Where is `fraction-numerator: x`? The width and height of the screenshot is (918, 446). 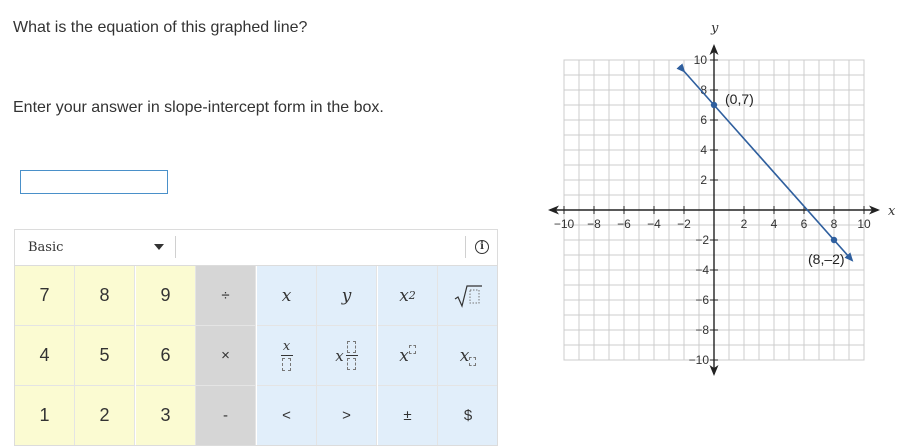
fraction-numerator: x is located at coordinates (286, 346).